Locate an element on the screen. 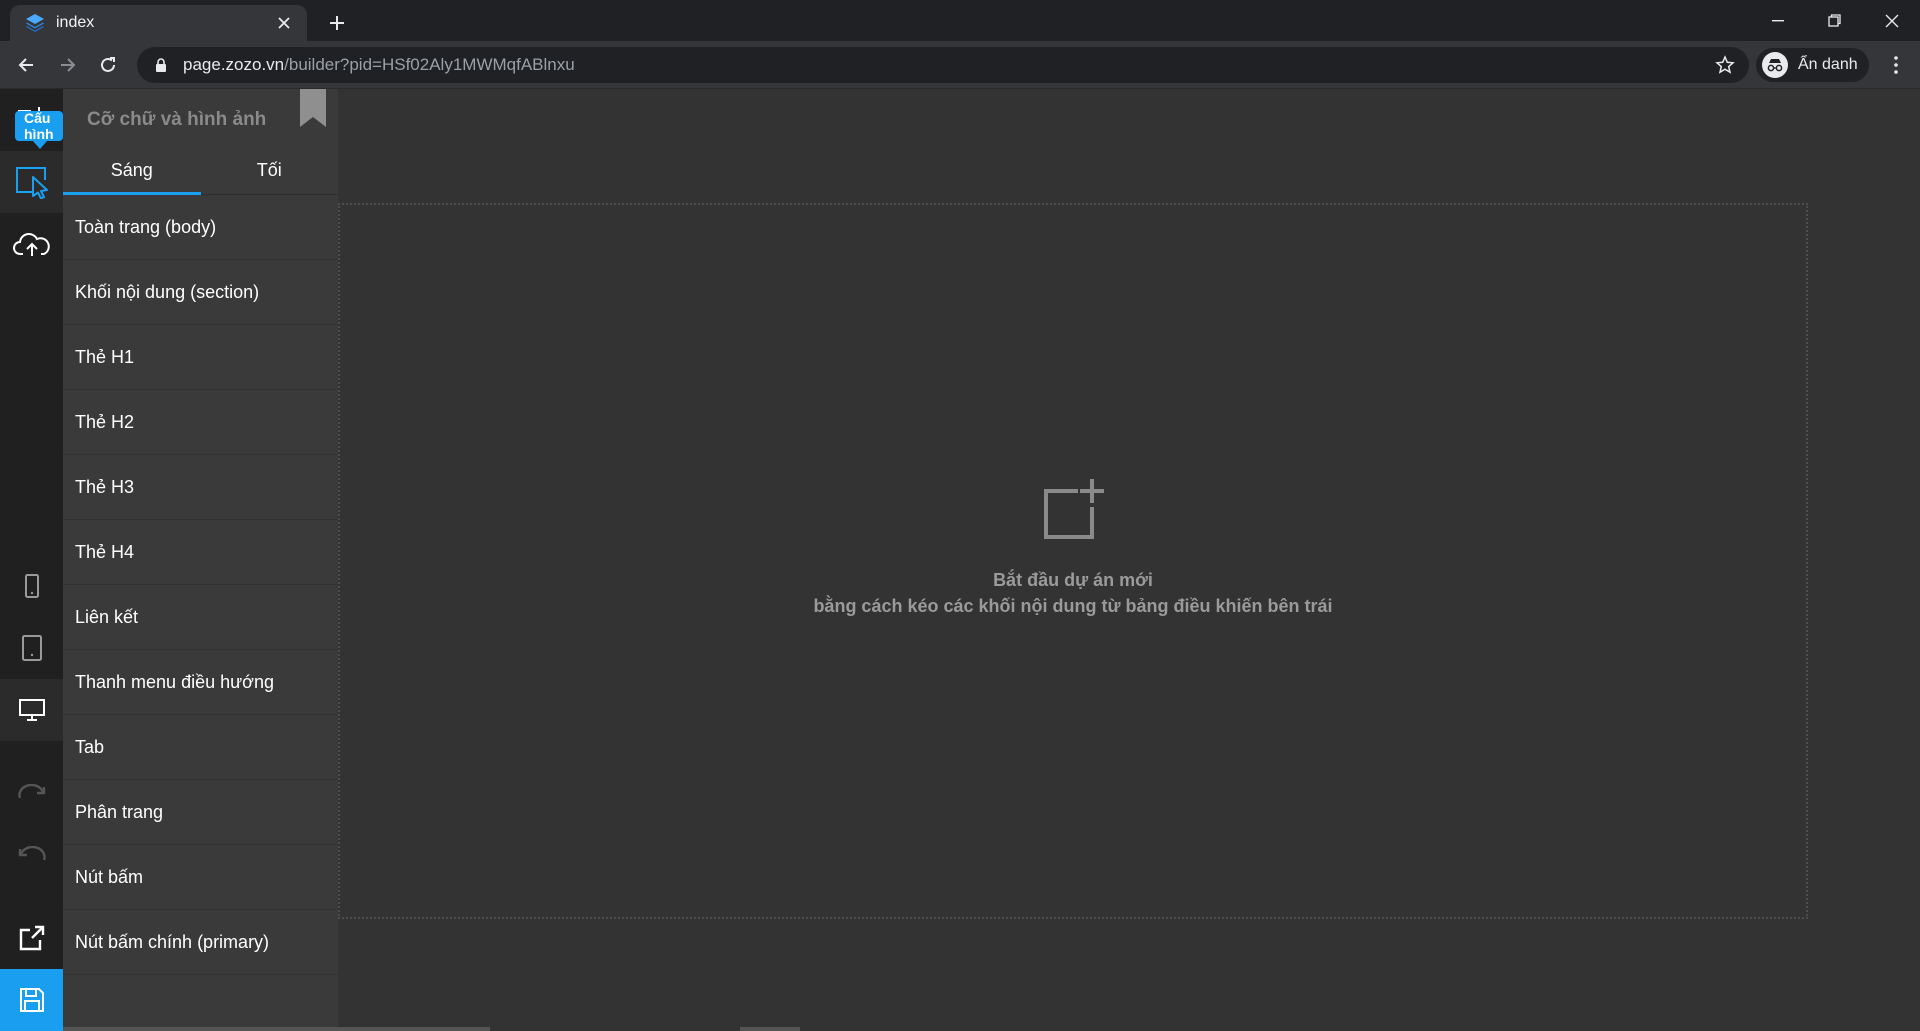 This screenshot has height=1031, width=1920. tab-dark: Tối is located at coordinates (270, 170).